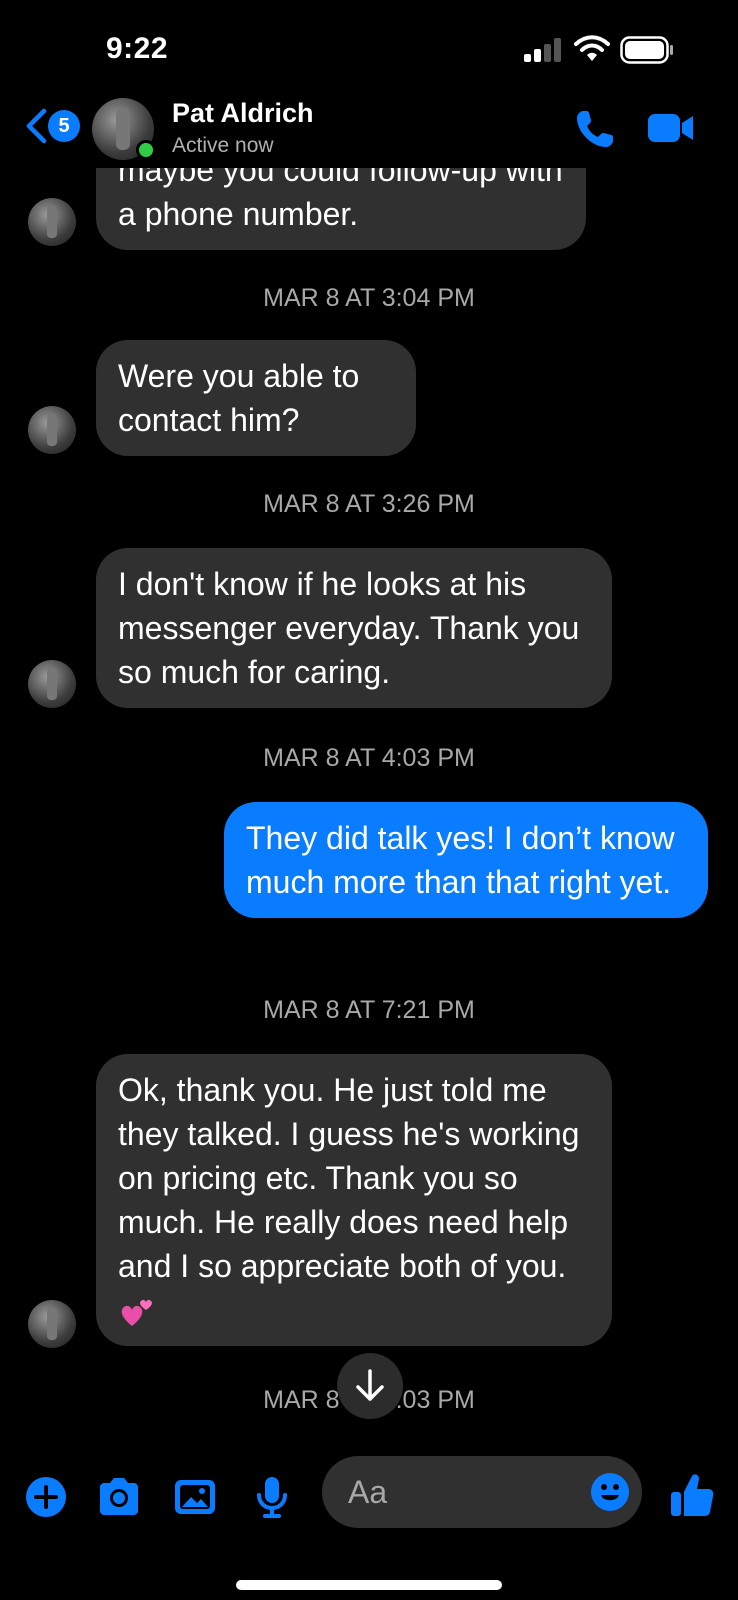  What do you see at coordinates (119, 1497) in the screenshot?
I see `camera-icon` at bounding box center [119, 1497].